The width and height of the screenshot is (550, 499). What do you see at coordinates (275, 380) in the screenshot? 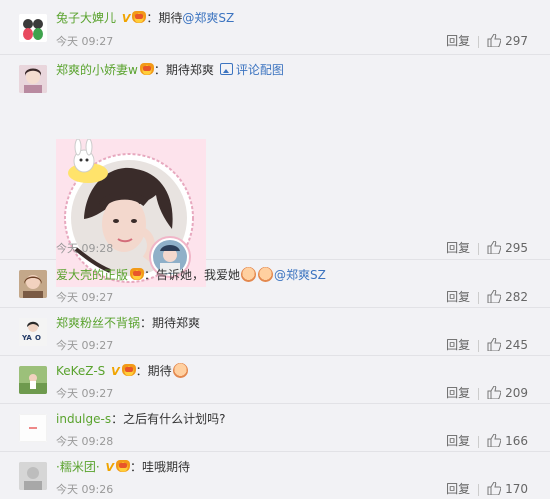
I see `comment-item: KeKeZ-S V ：期待 今天 09:27 回复 209` at bounding box center [275, 380].